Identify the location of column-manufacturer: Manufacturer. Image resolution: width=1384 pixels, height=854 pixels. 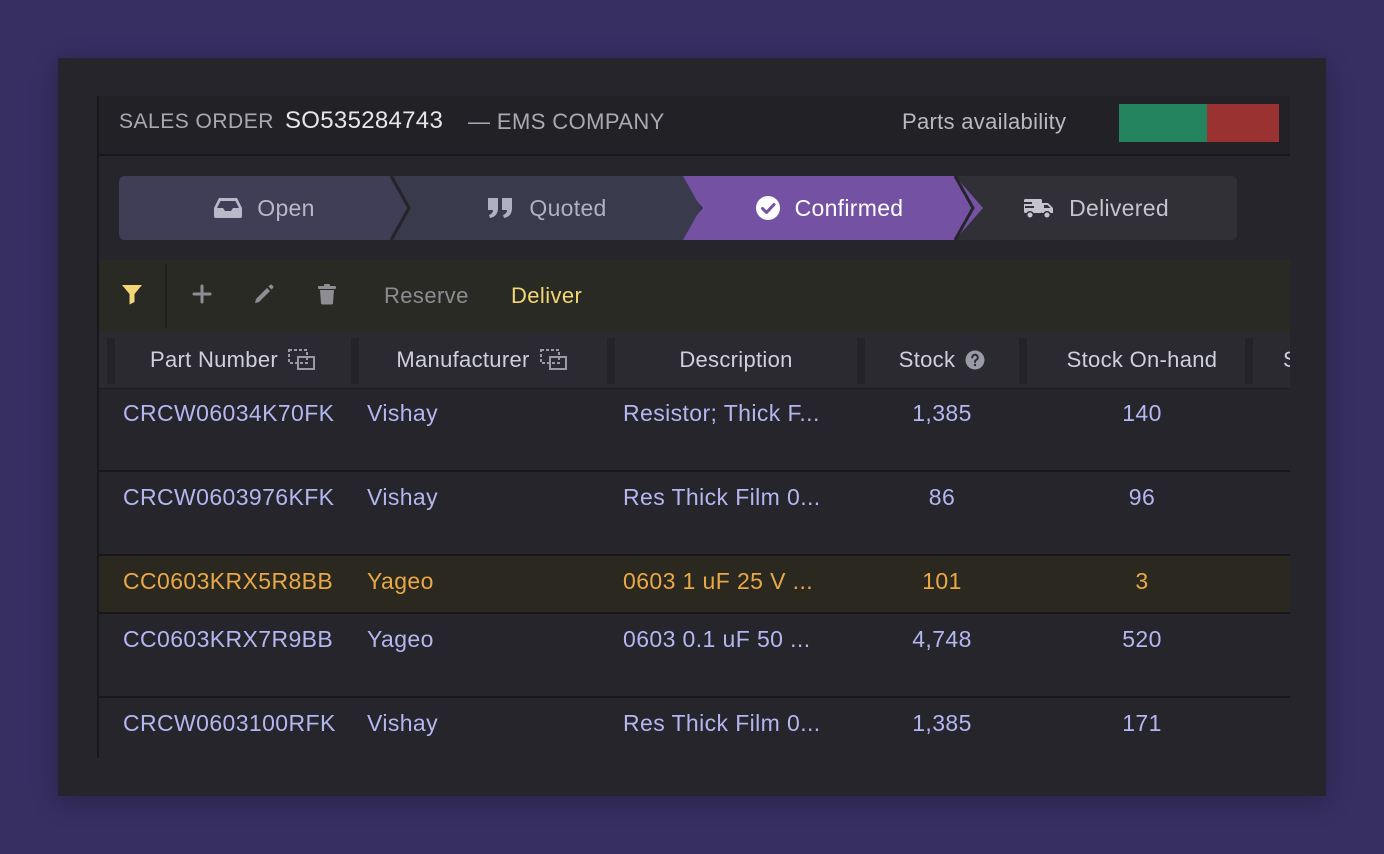
(482, 360).